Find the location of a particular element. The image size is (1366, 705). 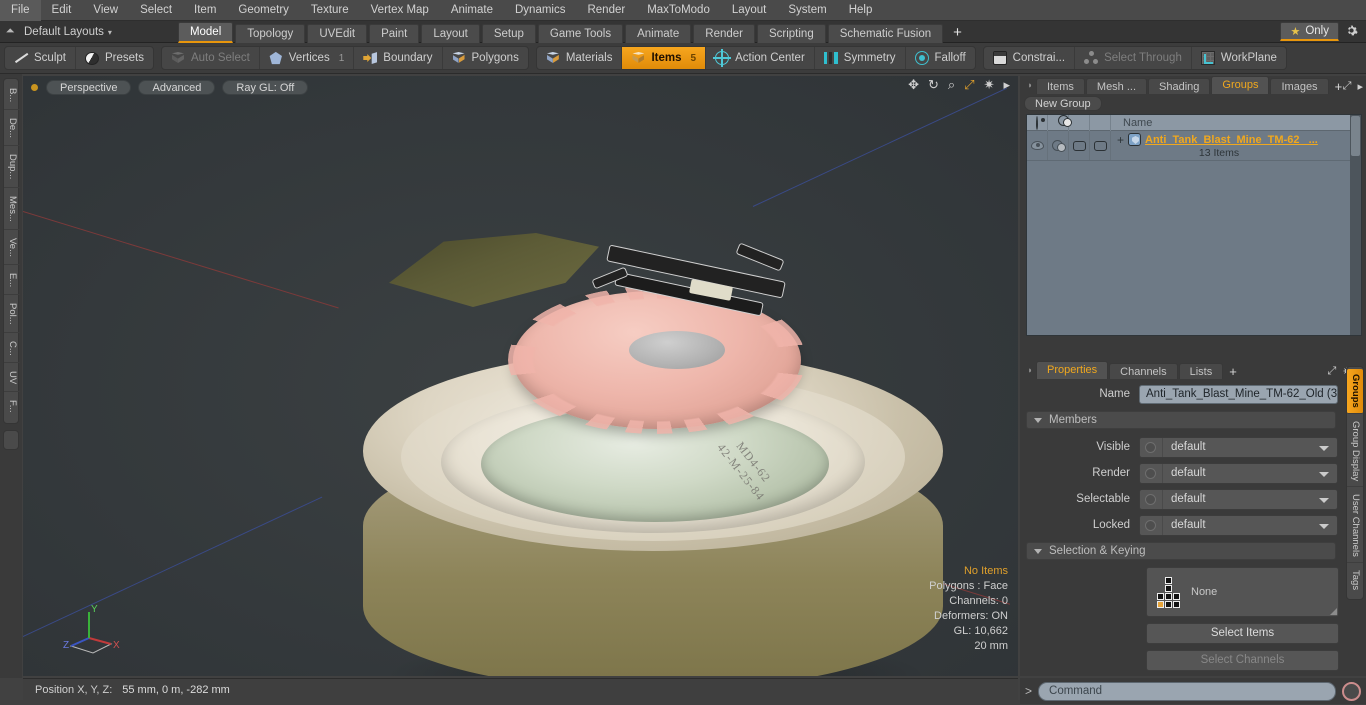

add-tab-button: + is located at coordinates (957, 33).